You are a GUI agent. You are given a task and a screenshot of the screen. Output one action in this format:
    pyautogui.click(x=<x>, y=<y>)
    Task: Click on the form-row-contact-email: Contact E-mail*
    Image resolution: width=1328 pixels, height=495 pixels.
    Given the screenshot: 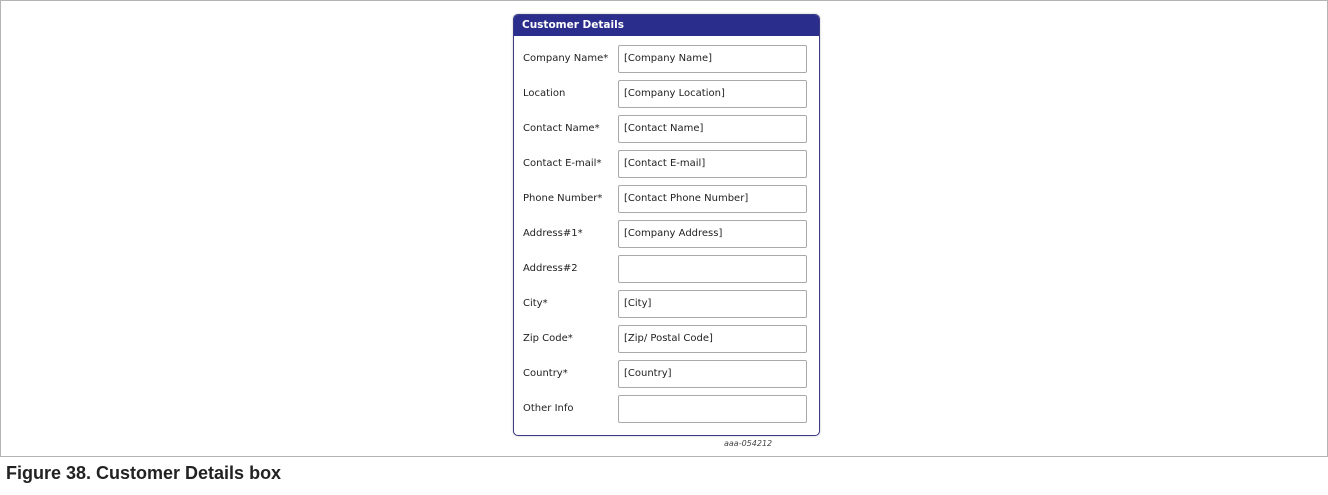 What is the action you would take?
    pyautogui.click(x=666, y=167)
    